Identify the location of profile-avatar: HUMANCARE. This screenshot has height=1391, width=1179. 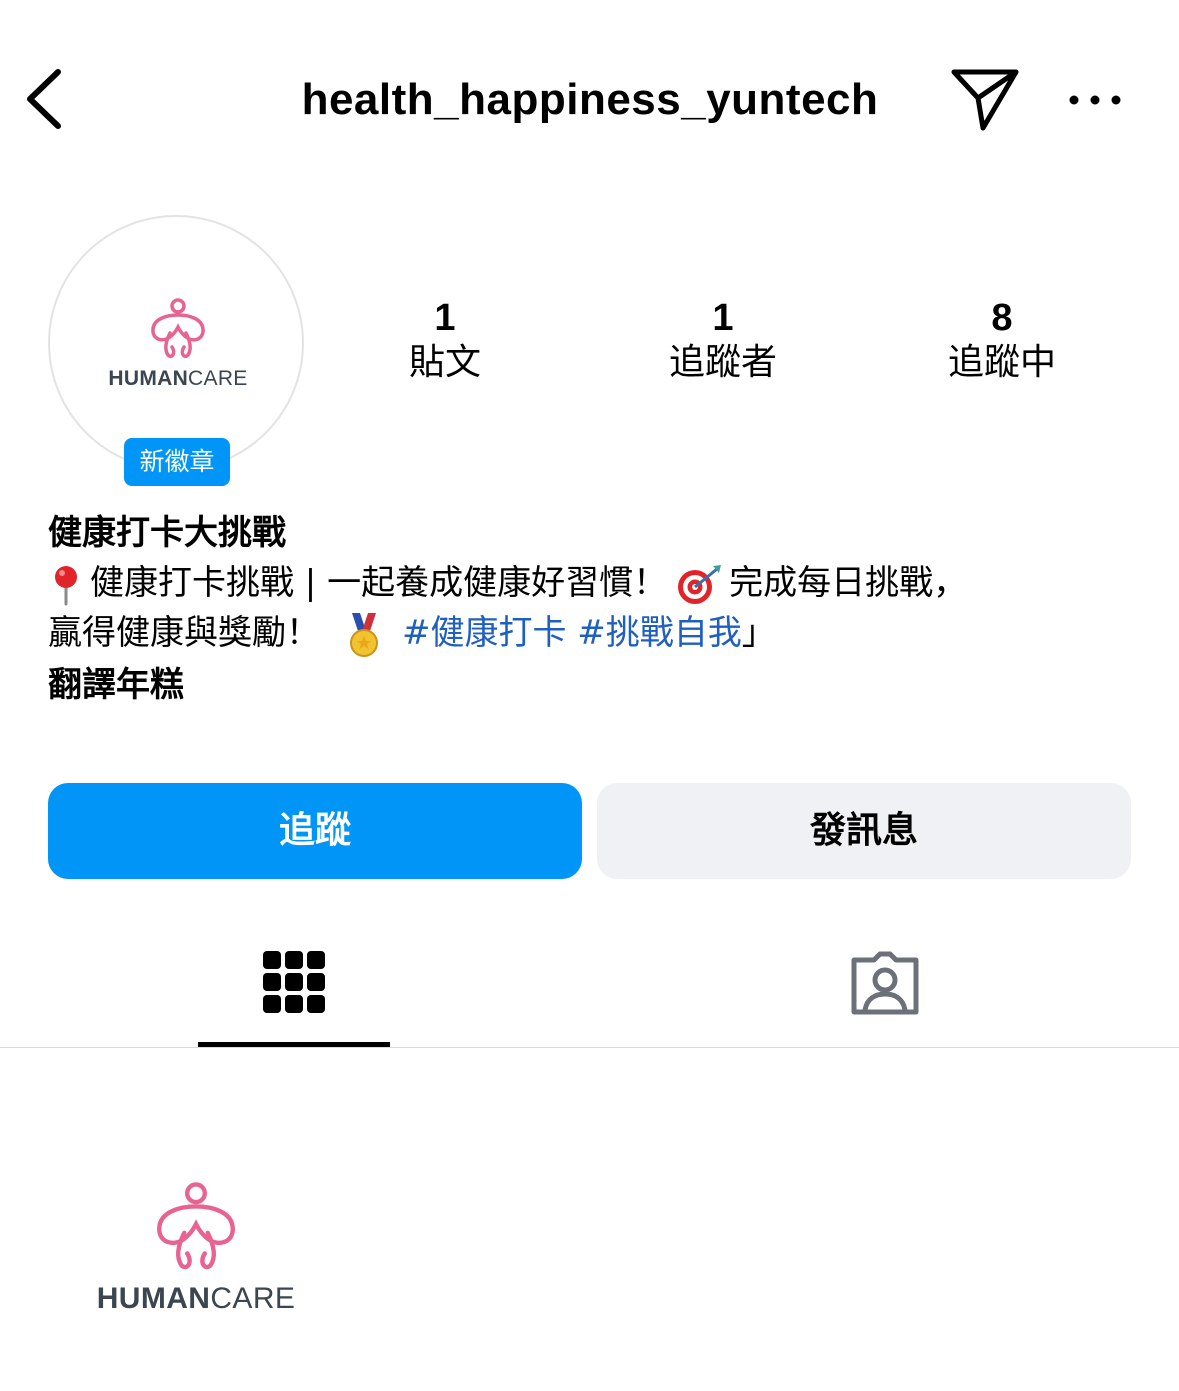
(176, 343).